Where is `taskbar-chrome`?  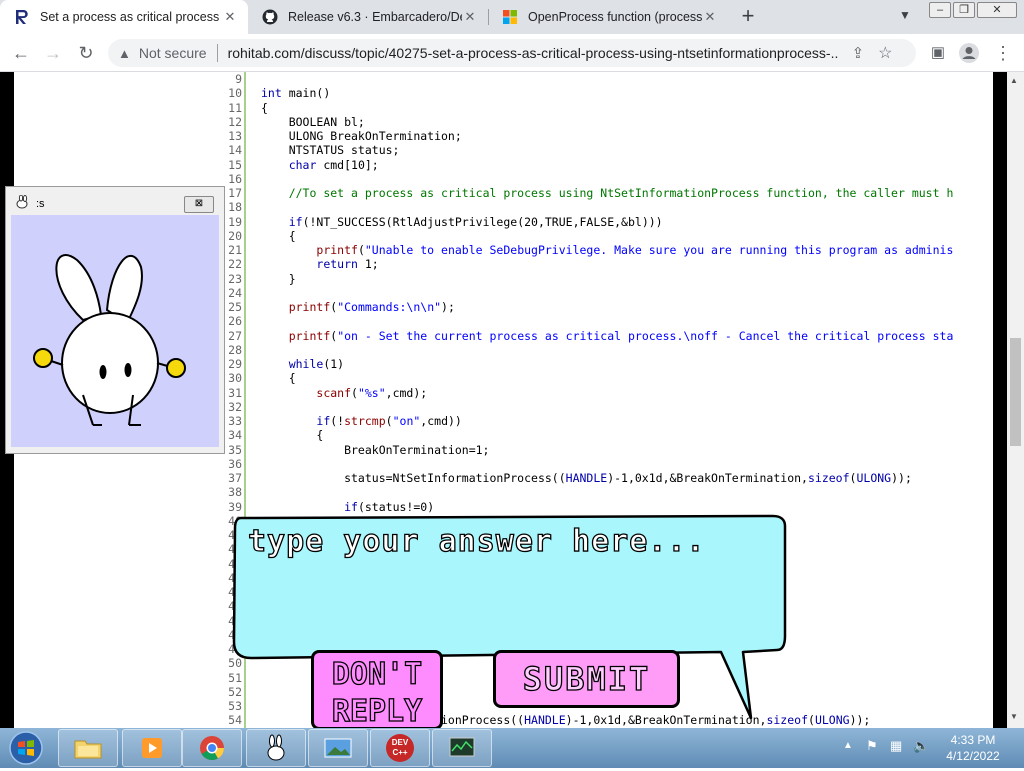 taskbar-chrome is located at coordinates (212, 748).